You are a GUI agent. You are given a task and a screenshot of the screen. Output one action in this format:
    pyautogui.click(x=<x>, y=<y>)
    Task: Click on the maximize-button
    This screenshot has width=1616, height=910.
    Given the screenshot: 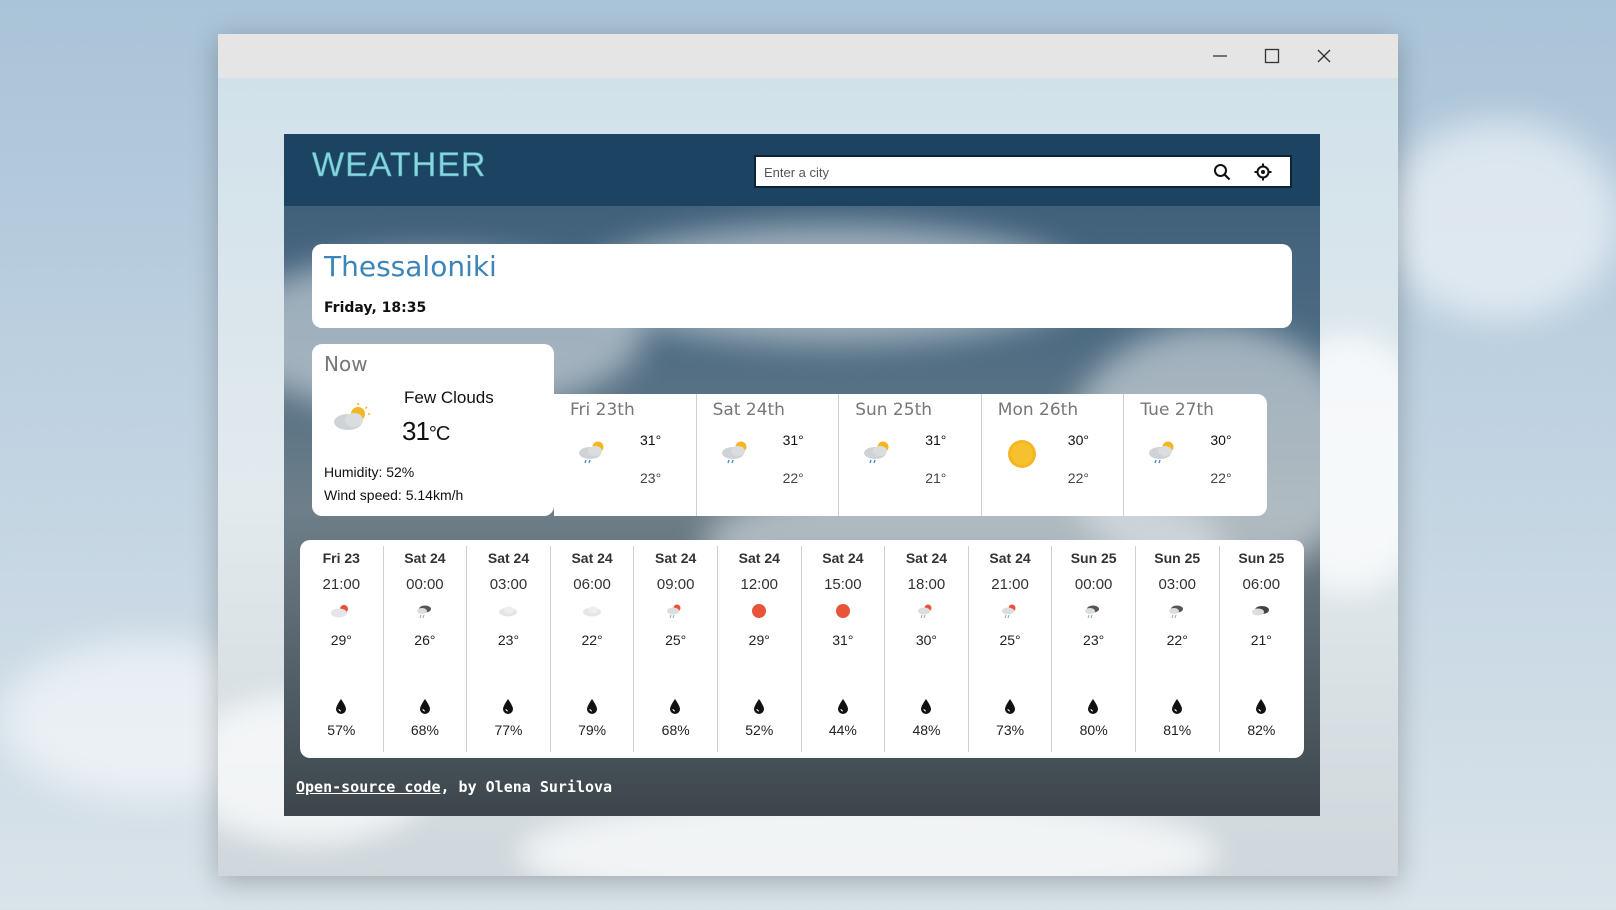 What is the action you would take?
    pyautogui.click(x=1272, y=56)
    